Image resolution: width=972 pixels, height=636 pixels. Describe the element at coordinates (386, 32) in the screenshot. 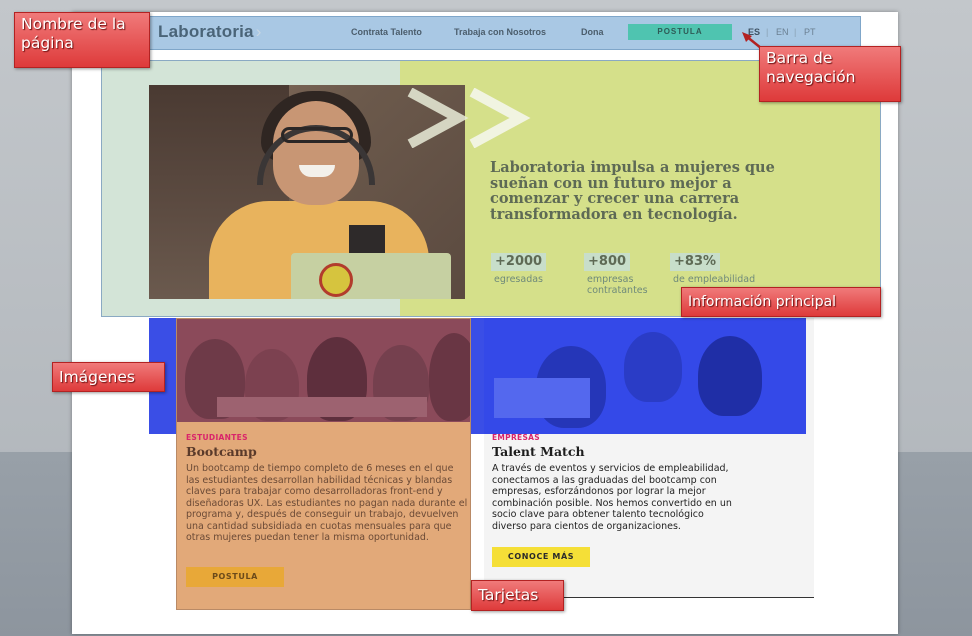

I see `nav-link-contrata-talento: Contrata Talento` at that location.